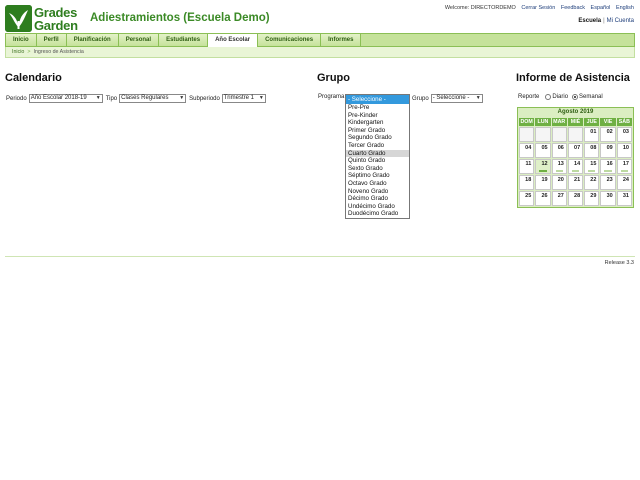 This screenshot has height=480, width=640. I want to click on calendar-day: 09, so click(608, 150).